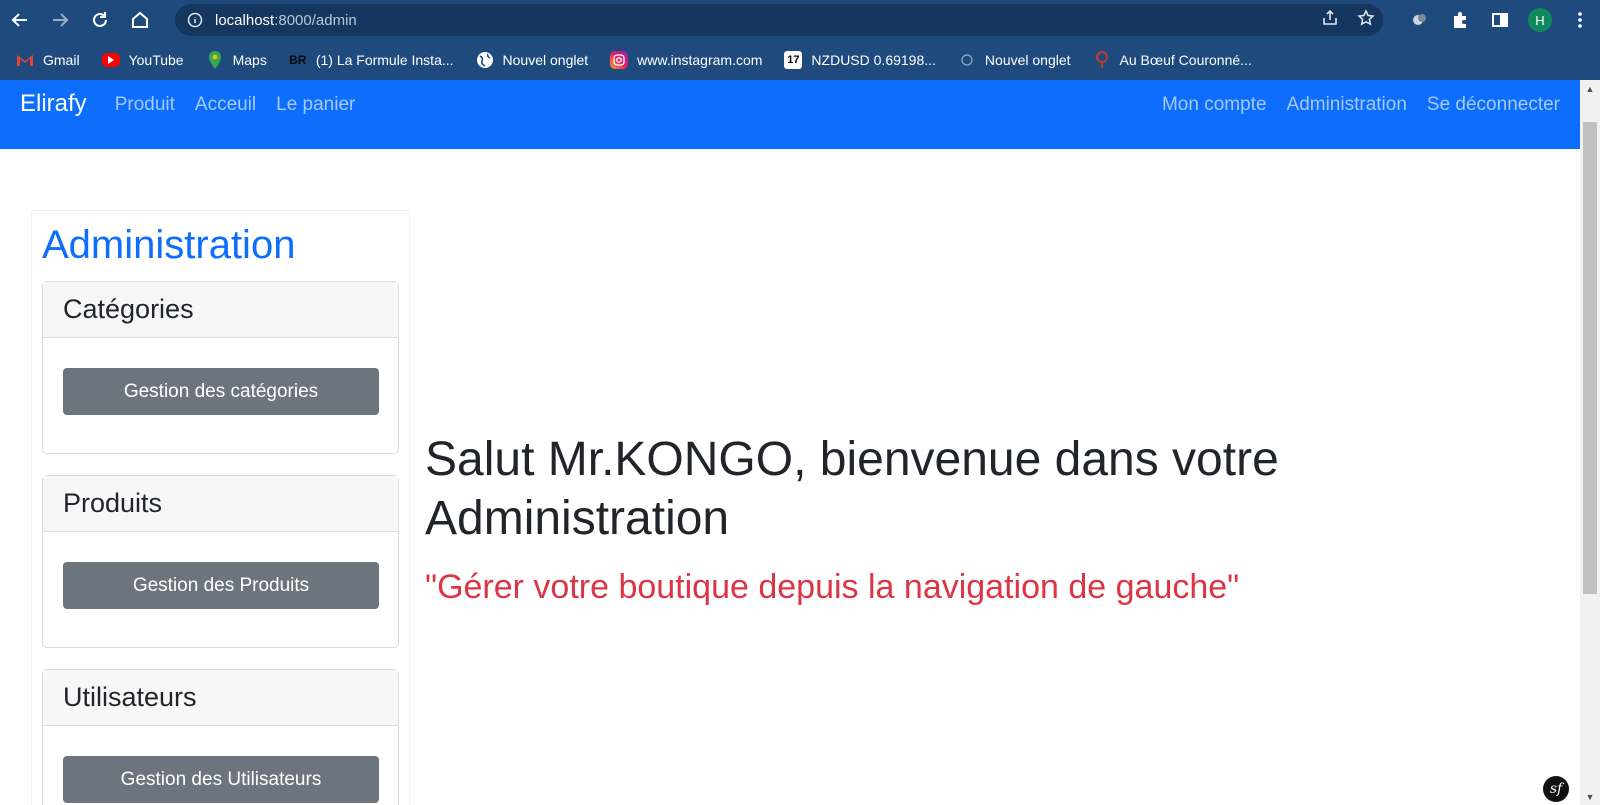 This screenshot has height=805, width=1600. I want to click on card-body: Gestion des catégories, so click(220, 395).